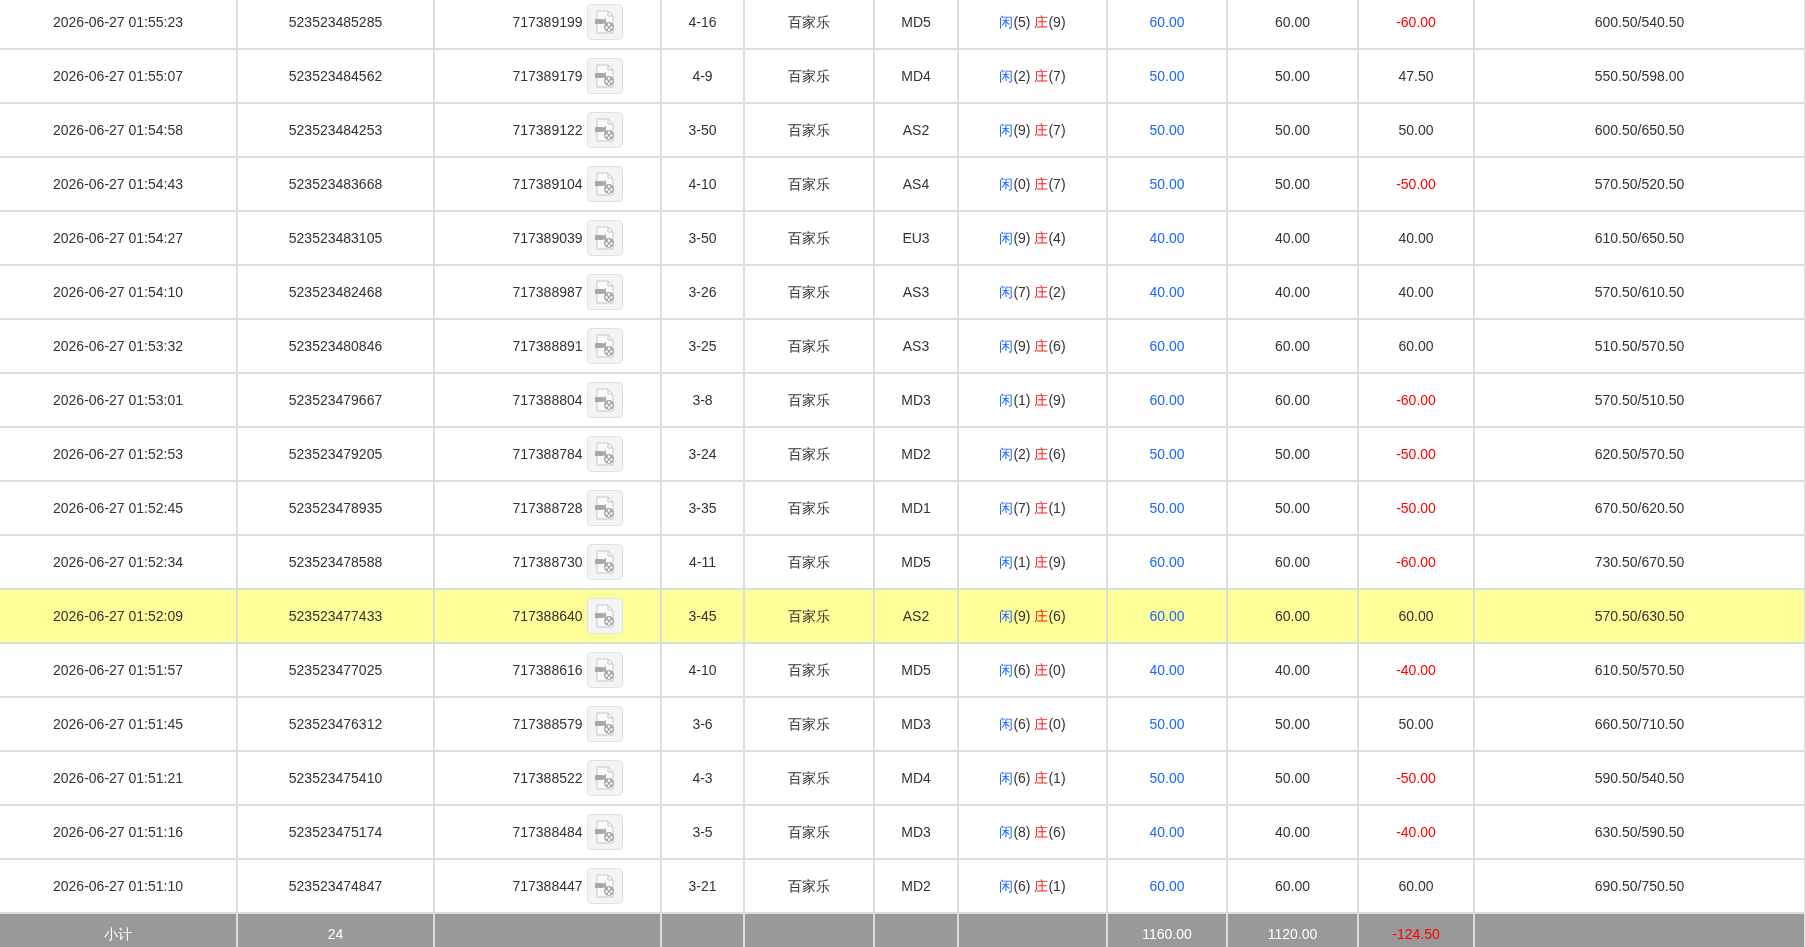 The height and width of the screenshot is (947, 1806). What do you see at coordinates (702, 130) in the screenshot?
I see `shoe-cell-text: 3-50` at bounding box center [702, 130].